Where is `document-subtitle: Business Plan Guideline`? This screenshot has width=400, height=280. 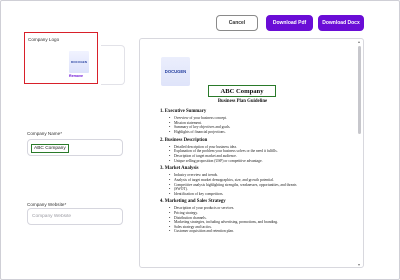 document-subtitle: Business Plan Guideline is located at coordinates (242, 101).